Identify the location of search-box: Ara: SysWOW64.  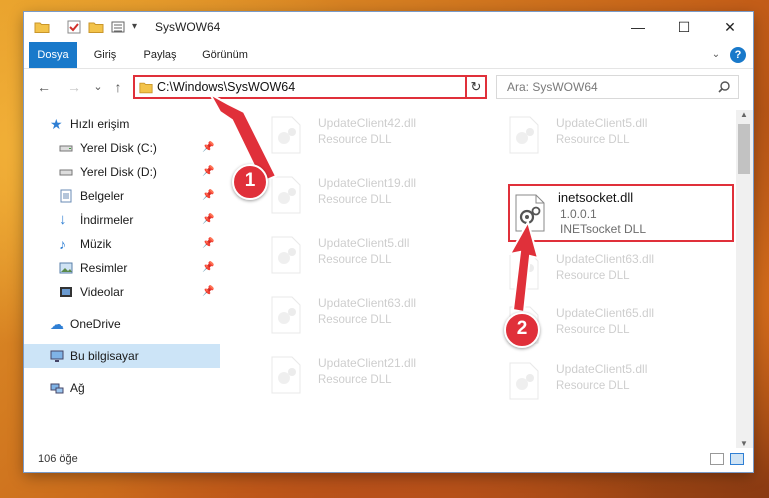
(617, 87).